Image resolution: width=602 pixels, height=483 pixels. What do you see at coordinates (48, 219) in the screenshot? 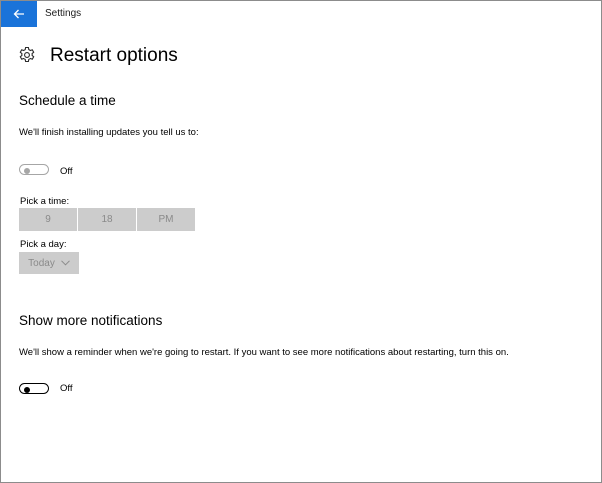
I see `hour-field: 9` at bounding box center [48, 219].